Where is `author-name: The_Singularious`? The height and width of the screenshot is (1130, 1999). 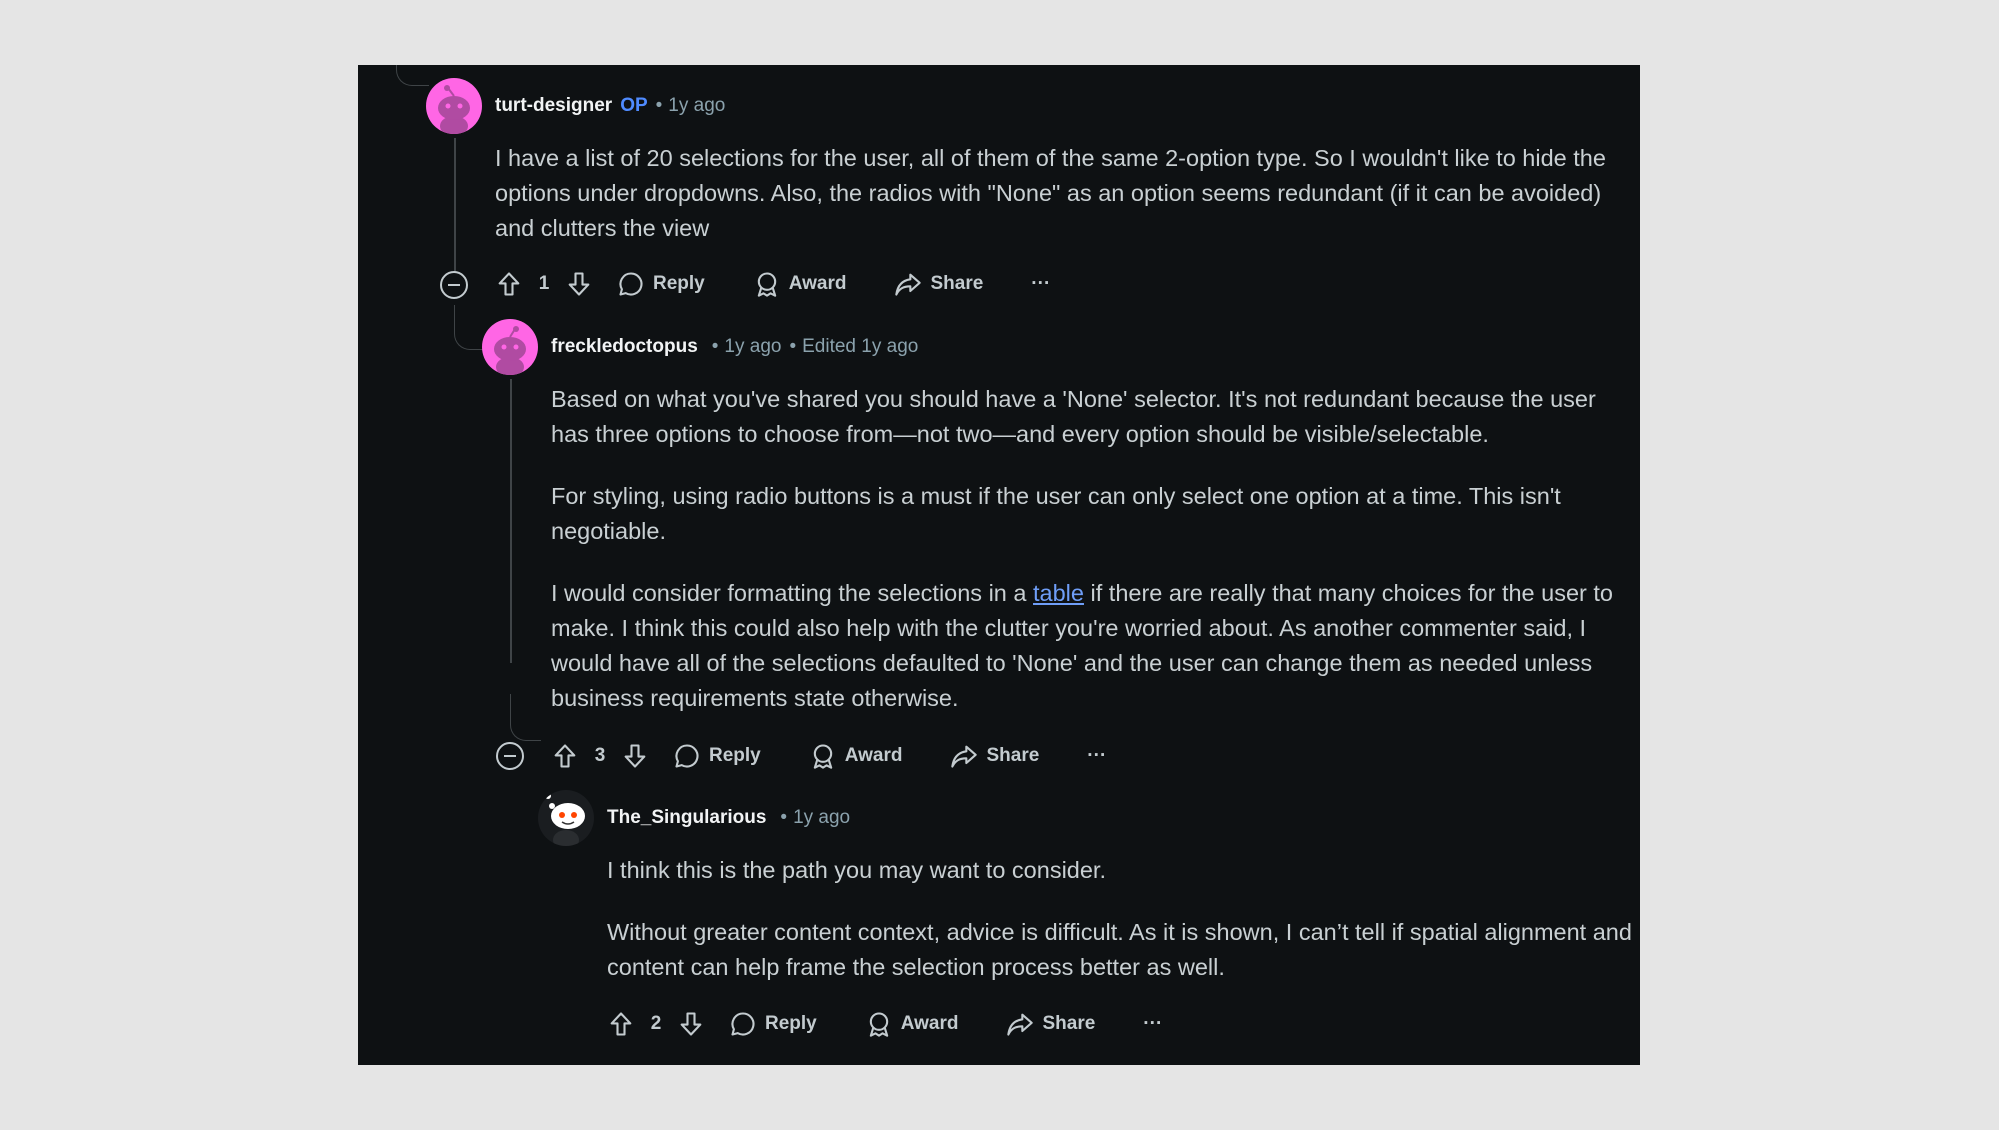
author-name: The_Singularious is located at coordinates (686, 818).